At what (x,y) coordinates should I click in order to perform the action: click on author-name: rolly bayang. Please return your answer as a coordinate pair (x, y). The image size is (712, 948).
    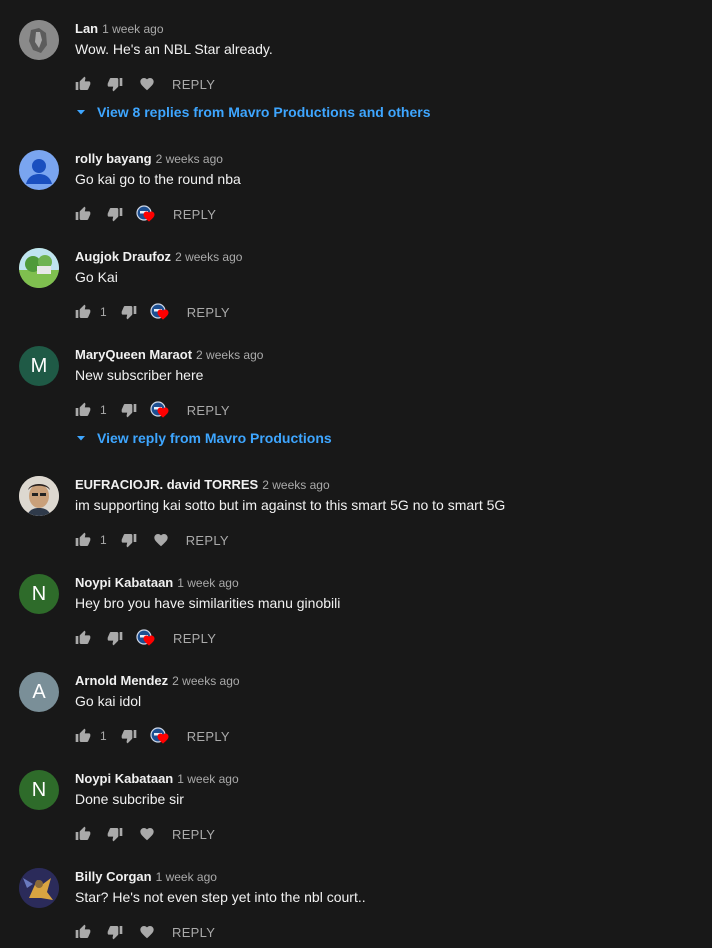
    Looking at the image, I should click on (113, 158).